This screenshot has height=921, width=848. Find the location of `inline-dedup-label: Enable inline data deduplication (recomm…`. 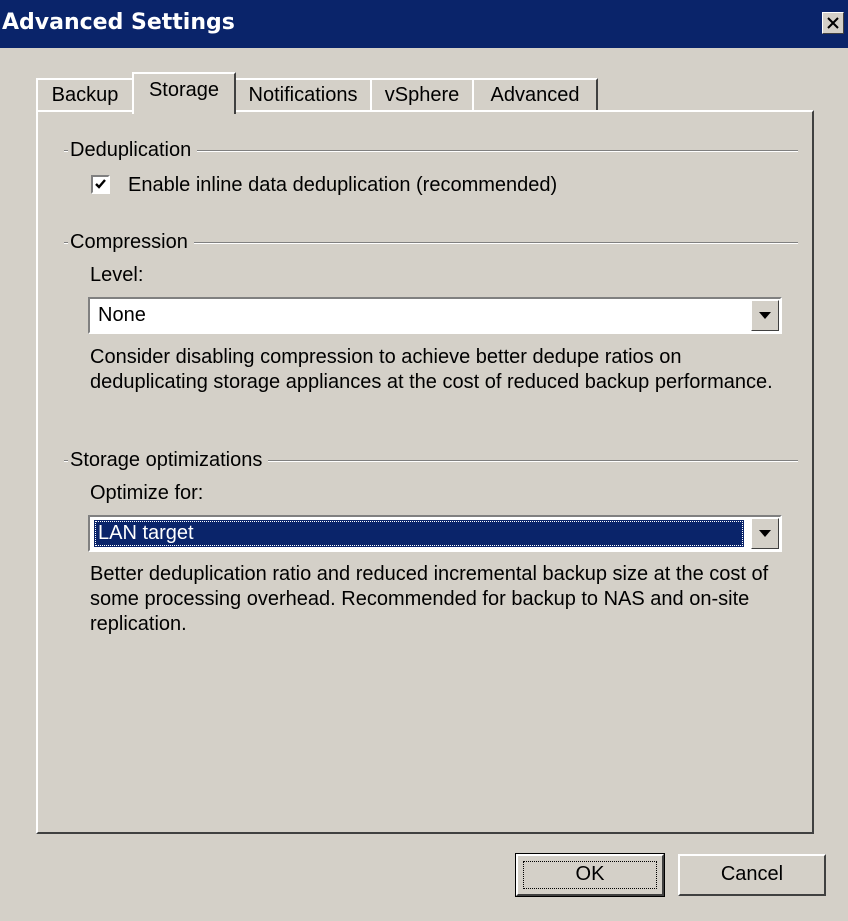

inline-dedup-label: Enable inline data deduplication (recomm… is located at coordinates (342, 185).